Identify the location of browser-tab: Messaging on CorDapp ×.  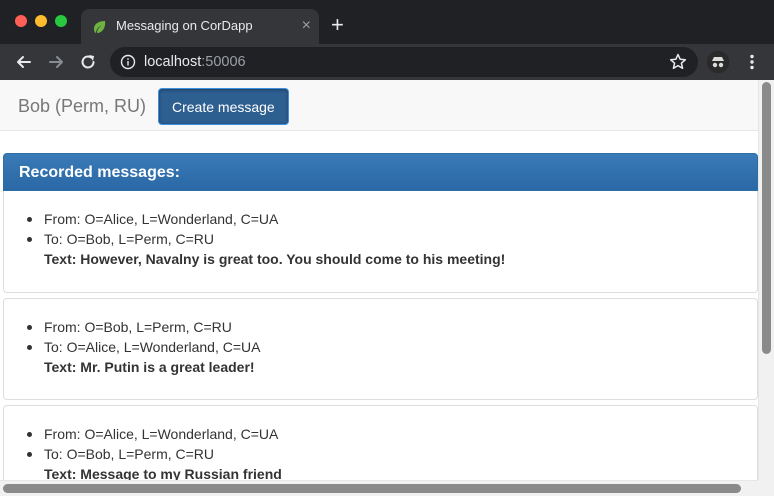
(200, 26).